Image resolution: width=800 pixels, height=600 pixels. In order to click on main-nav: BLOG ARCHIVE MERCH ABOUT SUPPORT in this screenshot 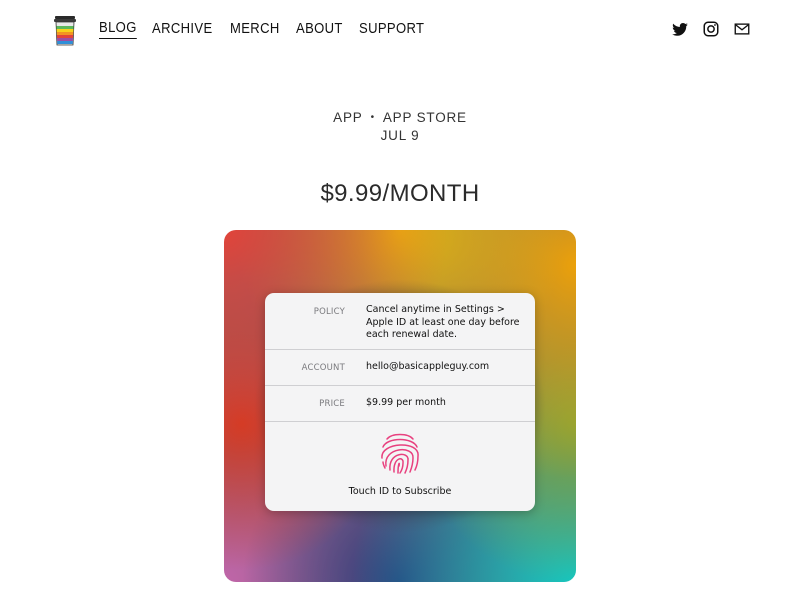, I will do `click(265, 29)`.